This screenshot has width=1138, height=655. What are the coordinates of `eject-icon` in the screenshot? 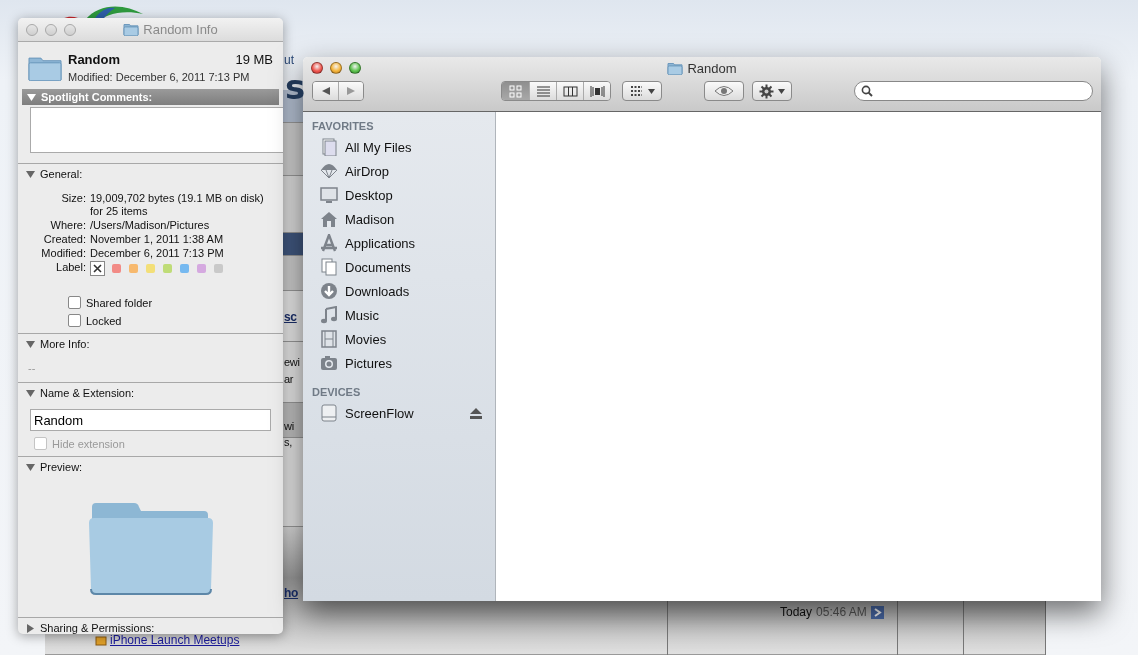 It's located at (476, 413).